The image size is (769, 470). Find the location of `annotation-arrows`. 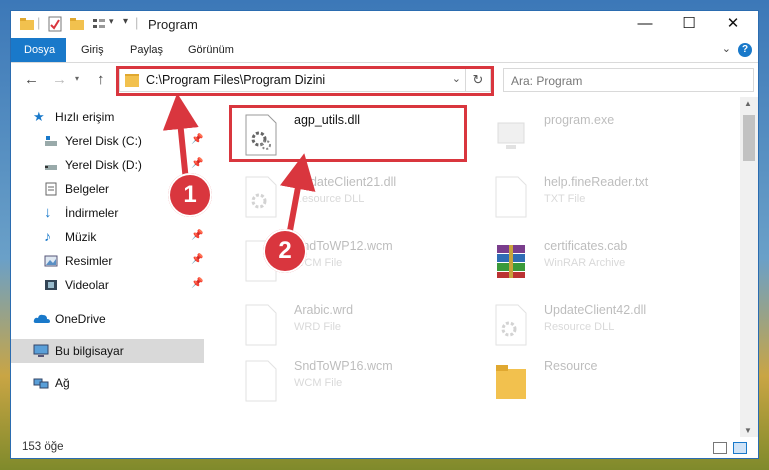

annotation-arrows is located at coordinates (239, 165).